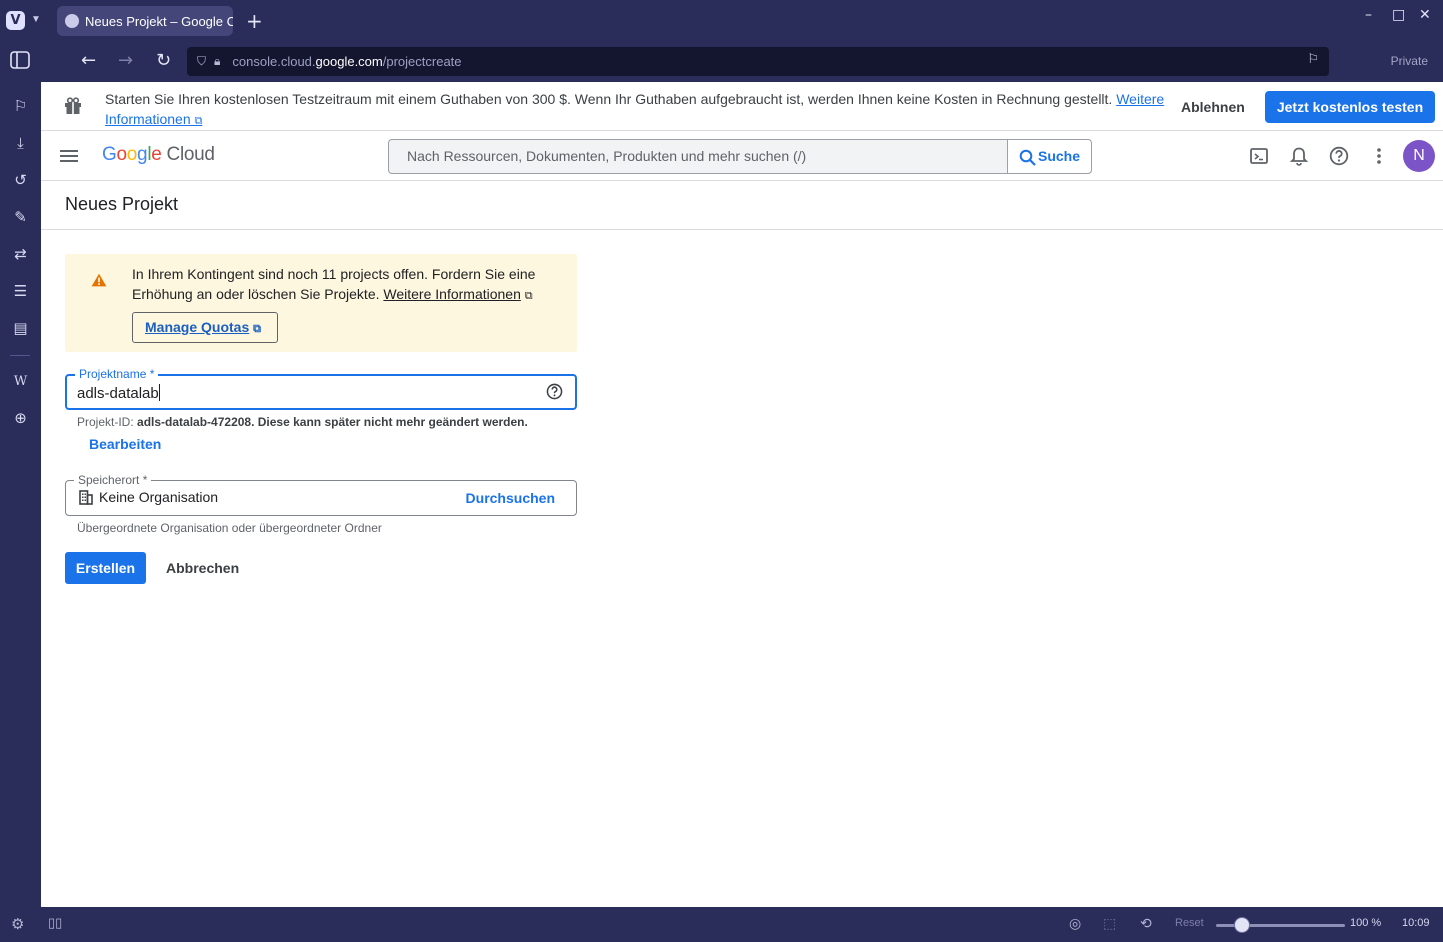 The image size is (1443, 942). Describe the element at coordinates (69, 156) in the screenshot. I see `menu-icon` at that location.